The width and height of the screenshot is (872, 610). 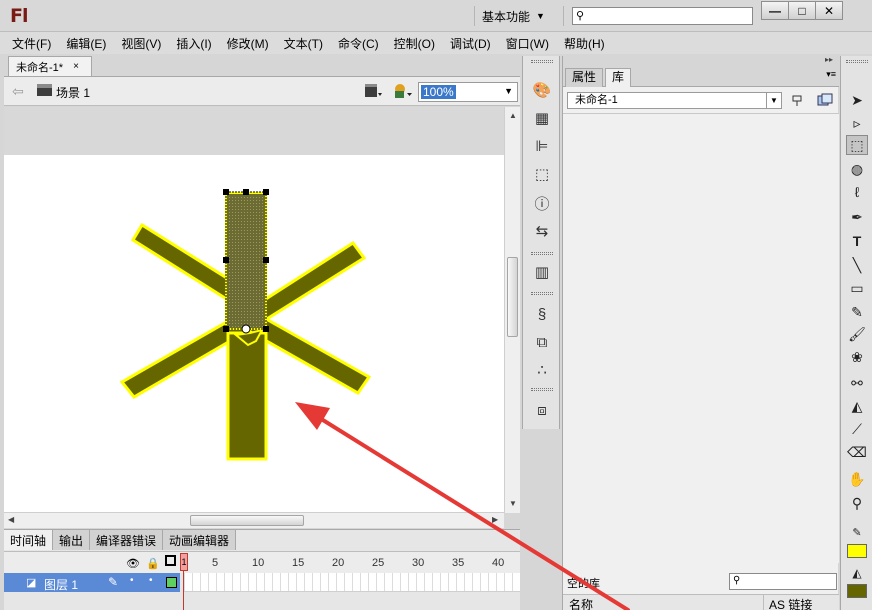 What do you see at coordinates (829, 10) in the screenshot?
I see `close-button: ✕` at bounding box center [829, 10].